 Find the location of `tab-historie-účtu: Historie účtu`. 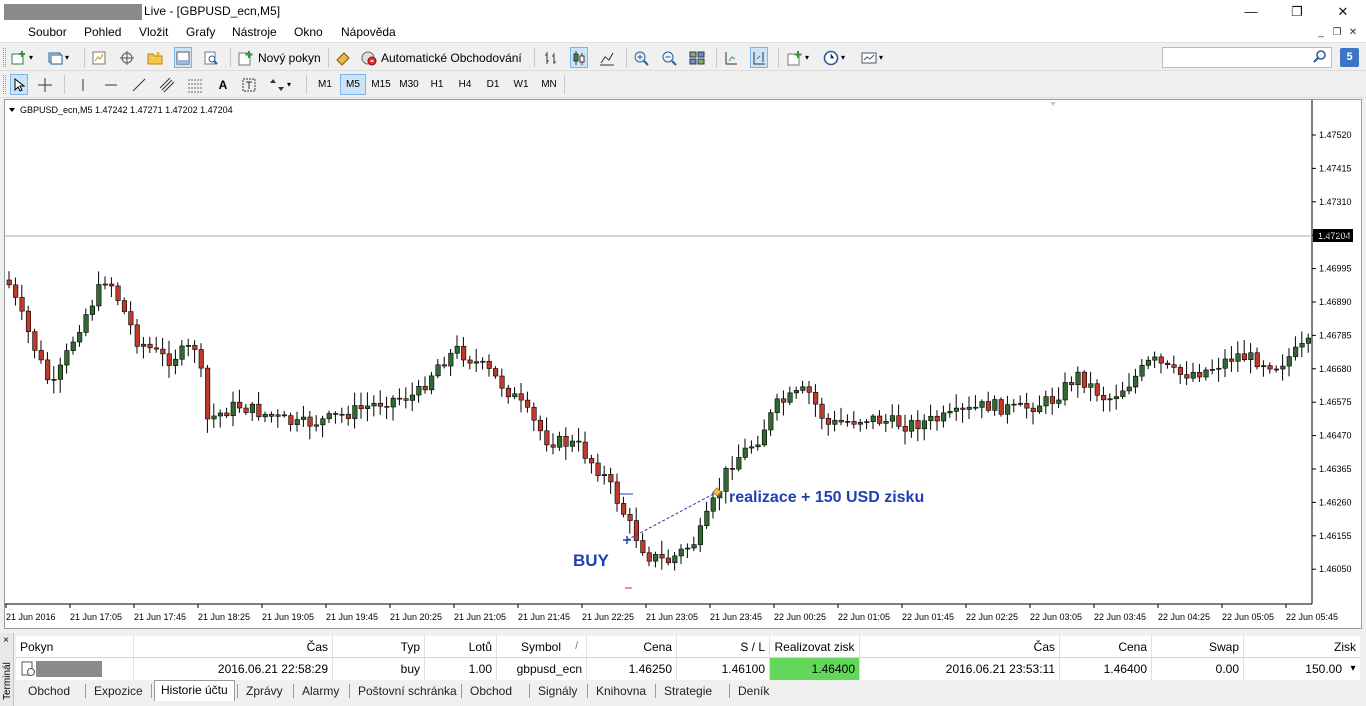

tab-historie-účtu: Historie účtu is located at coordinates (194, 690).